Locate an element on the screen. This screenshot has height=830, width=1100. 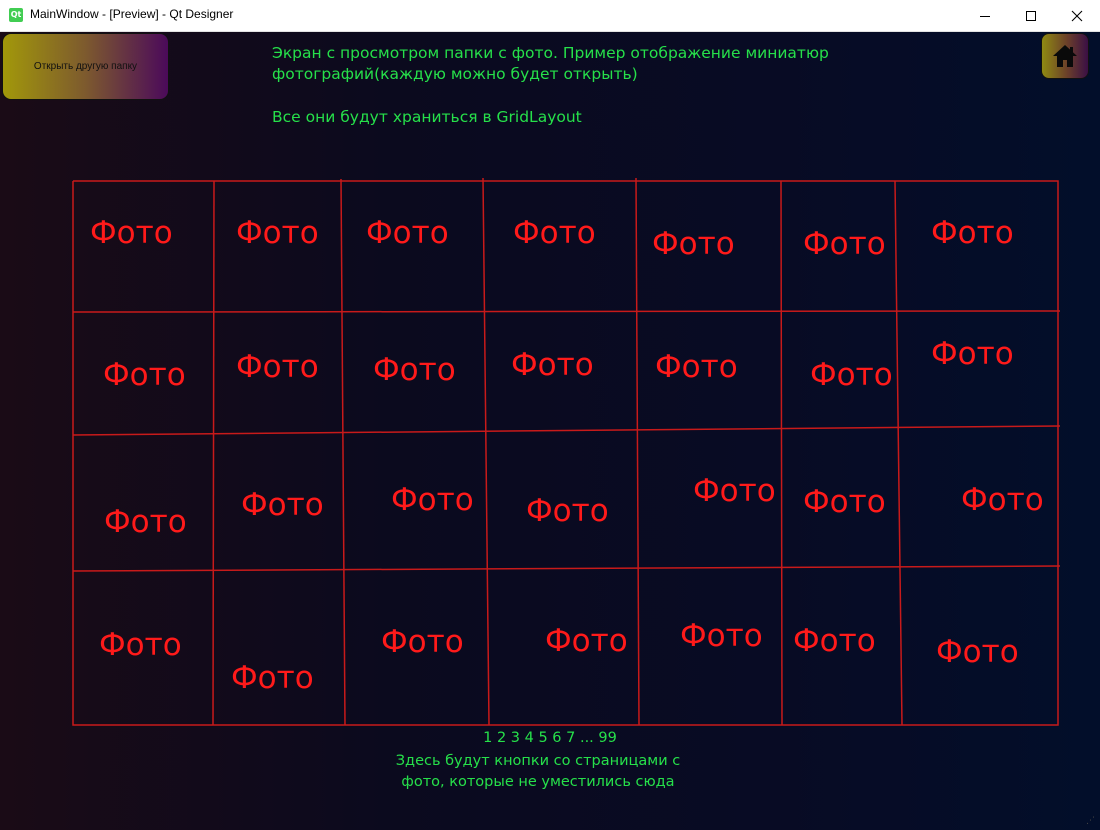
minimize-button is located at coordinates (985, 15).